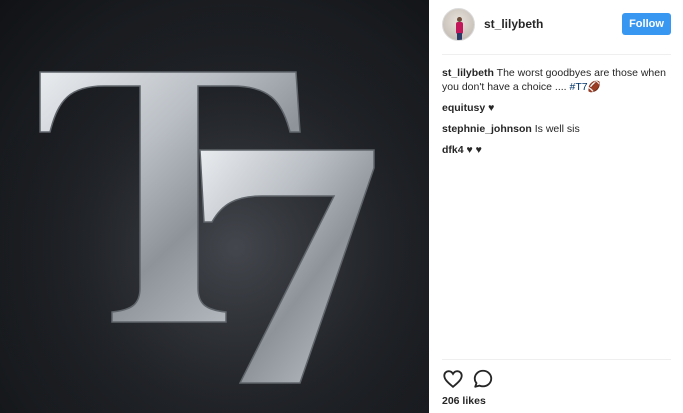 The image size is (683, 413). What do you see at coordinates (468, 73) in the screenshot?
I see `comment-username: st_lilybeth` at bounding box center [468, 73].